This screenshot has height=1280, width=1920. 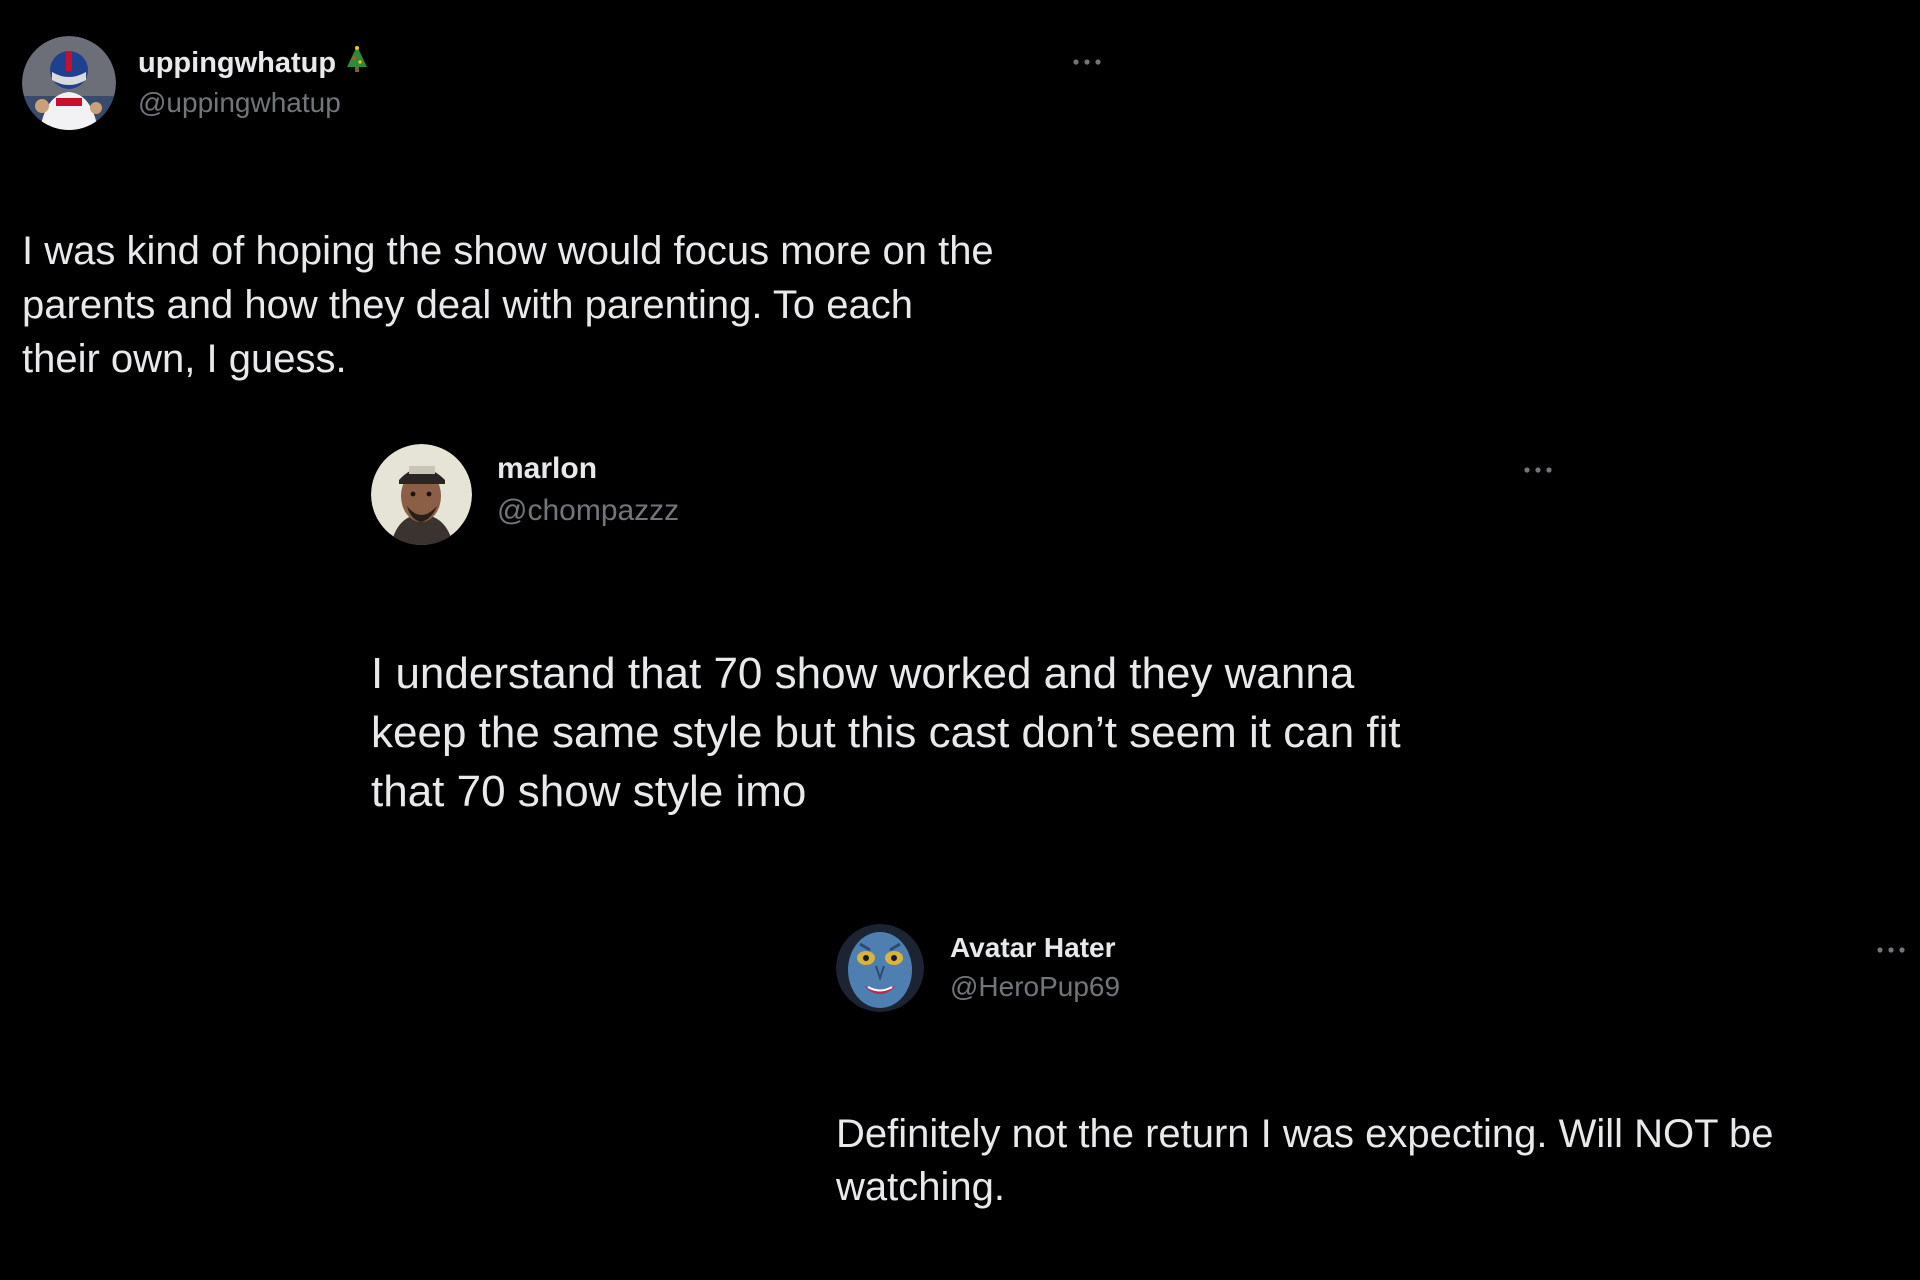 I want to click on display-name: uppingwhatup, so click(x=253, y=63).